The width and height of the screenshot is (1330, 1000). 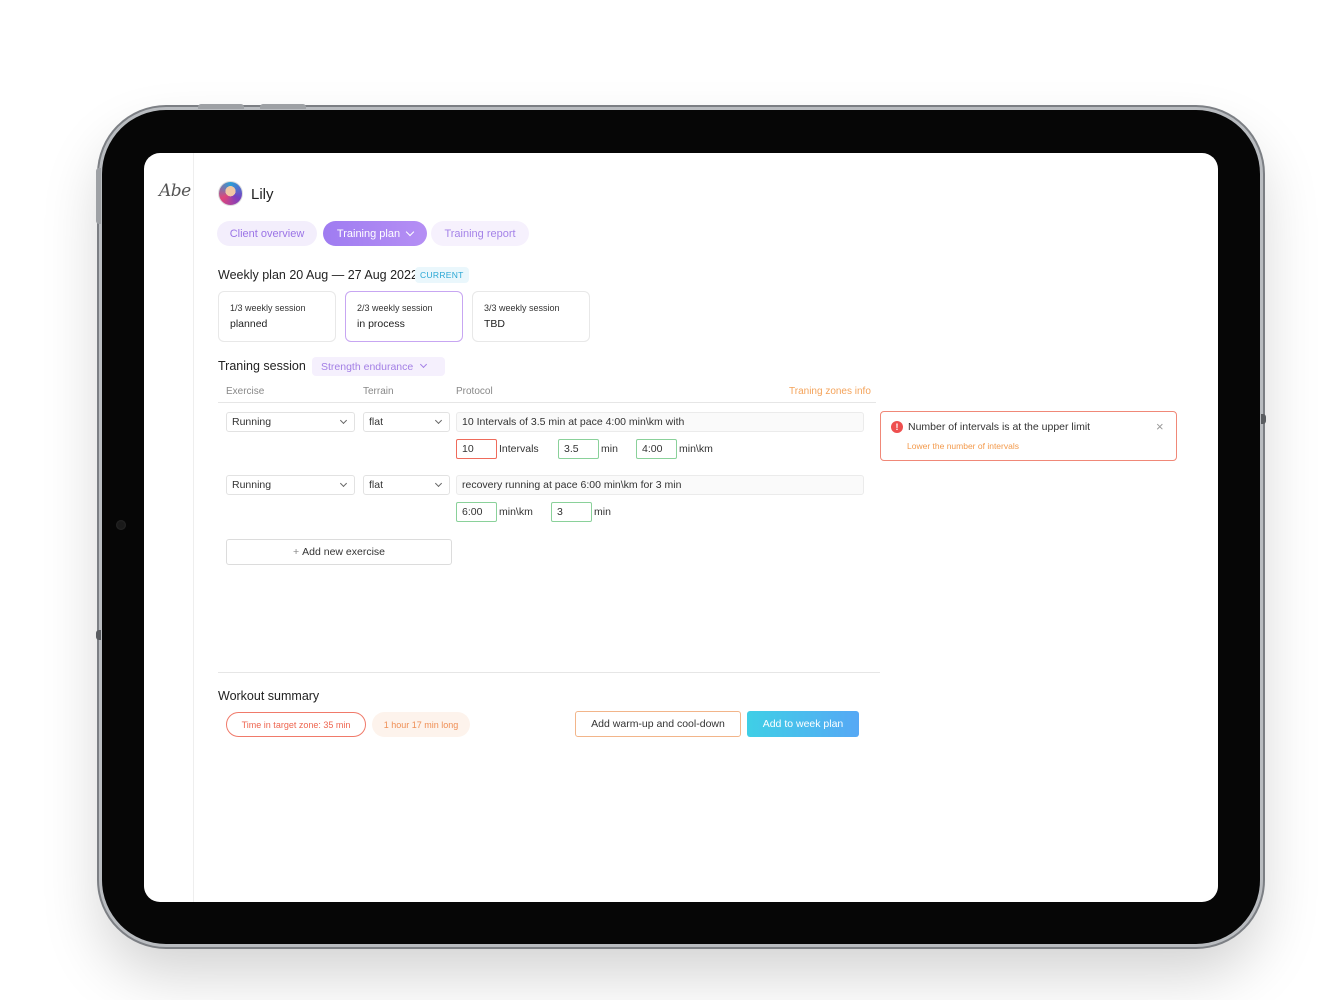 What do you see at coordinates (656, 449) in the screenshot?
I see `pace-input: 4:00` at bounding box center [656, 449].